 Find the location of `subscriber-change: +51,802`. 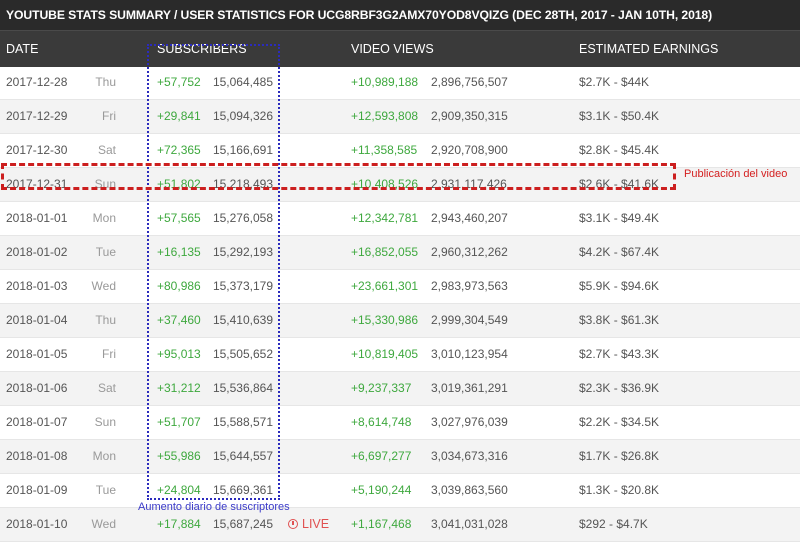

subscriber-change: +51,802 is located at coordinates (179, 184).